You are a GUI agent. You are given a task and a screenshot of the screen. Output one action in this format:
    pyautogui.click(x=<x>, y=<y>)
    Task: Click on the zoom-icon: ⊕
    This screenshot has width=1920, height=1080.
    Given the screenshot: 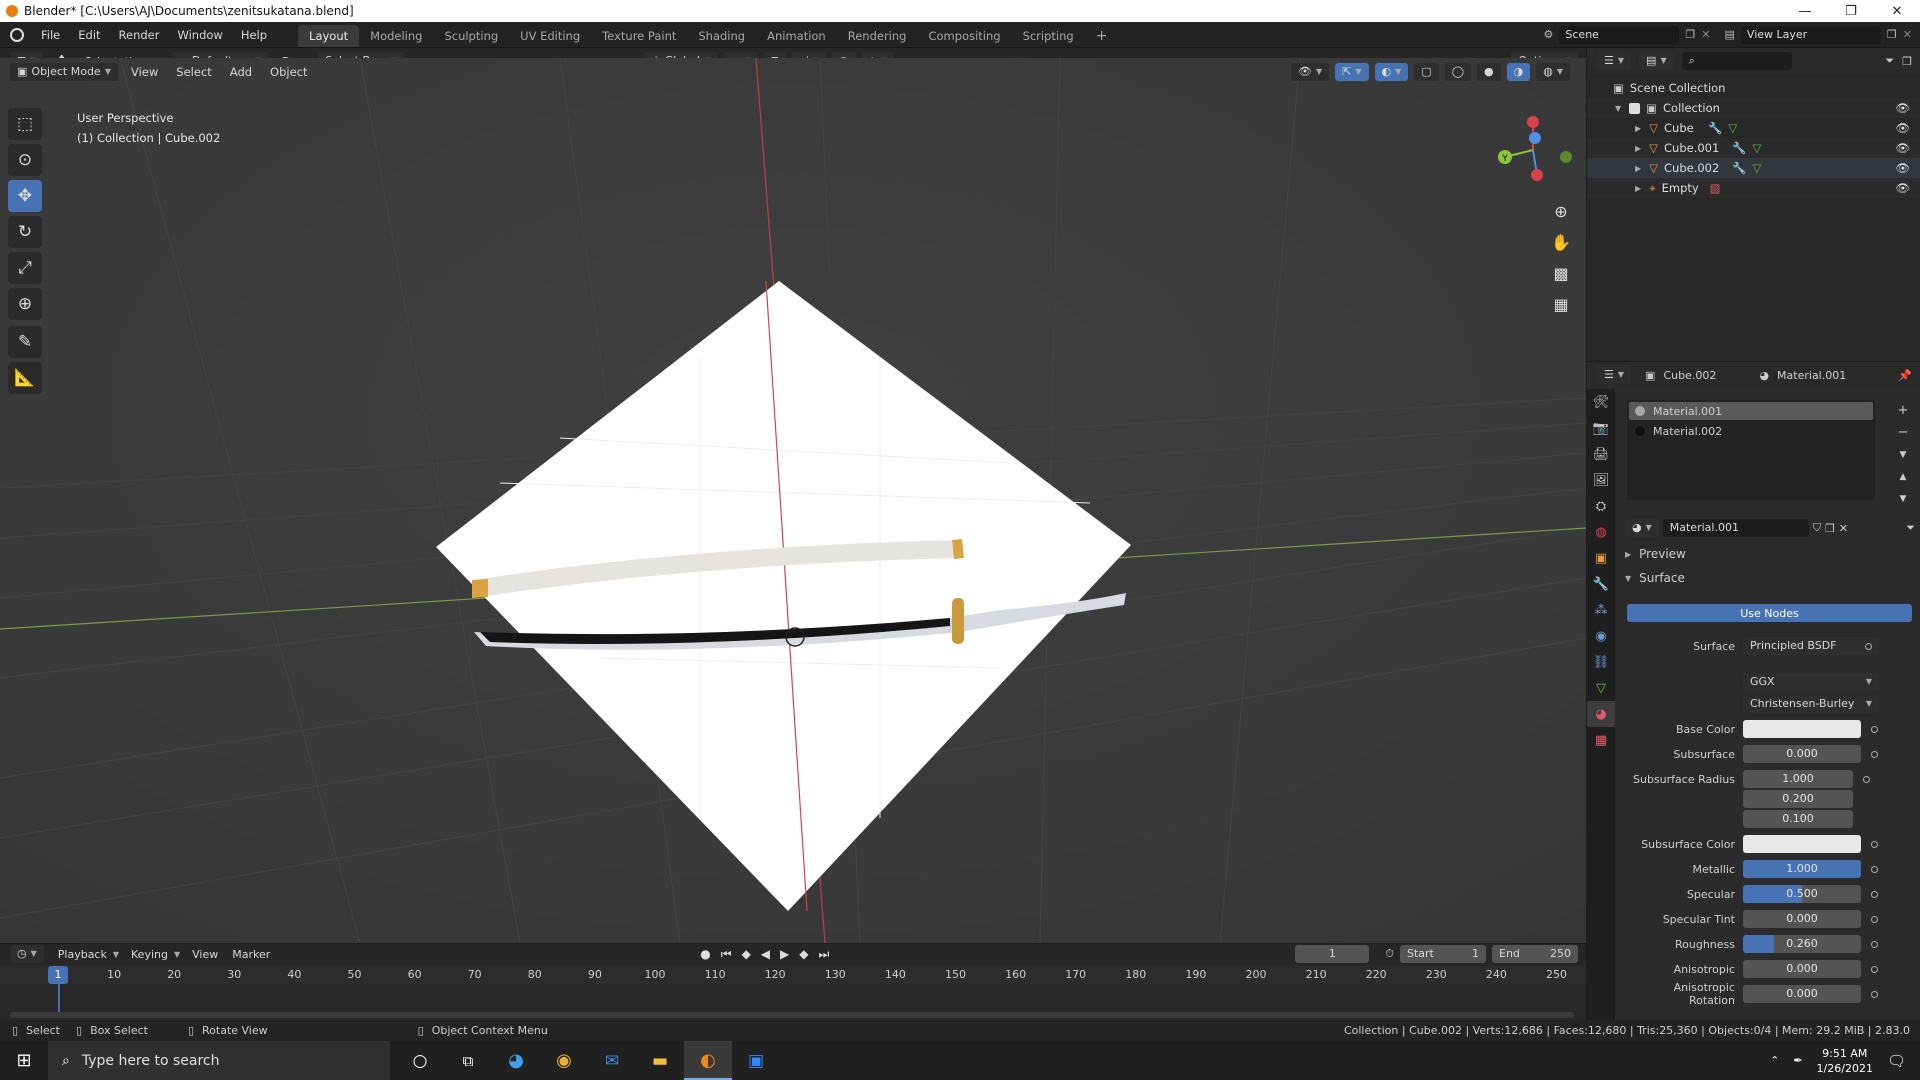 What is the action you would take?
    pyautogui.click(x=1561, y=211)
    